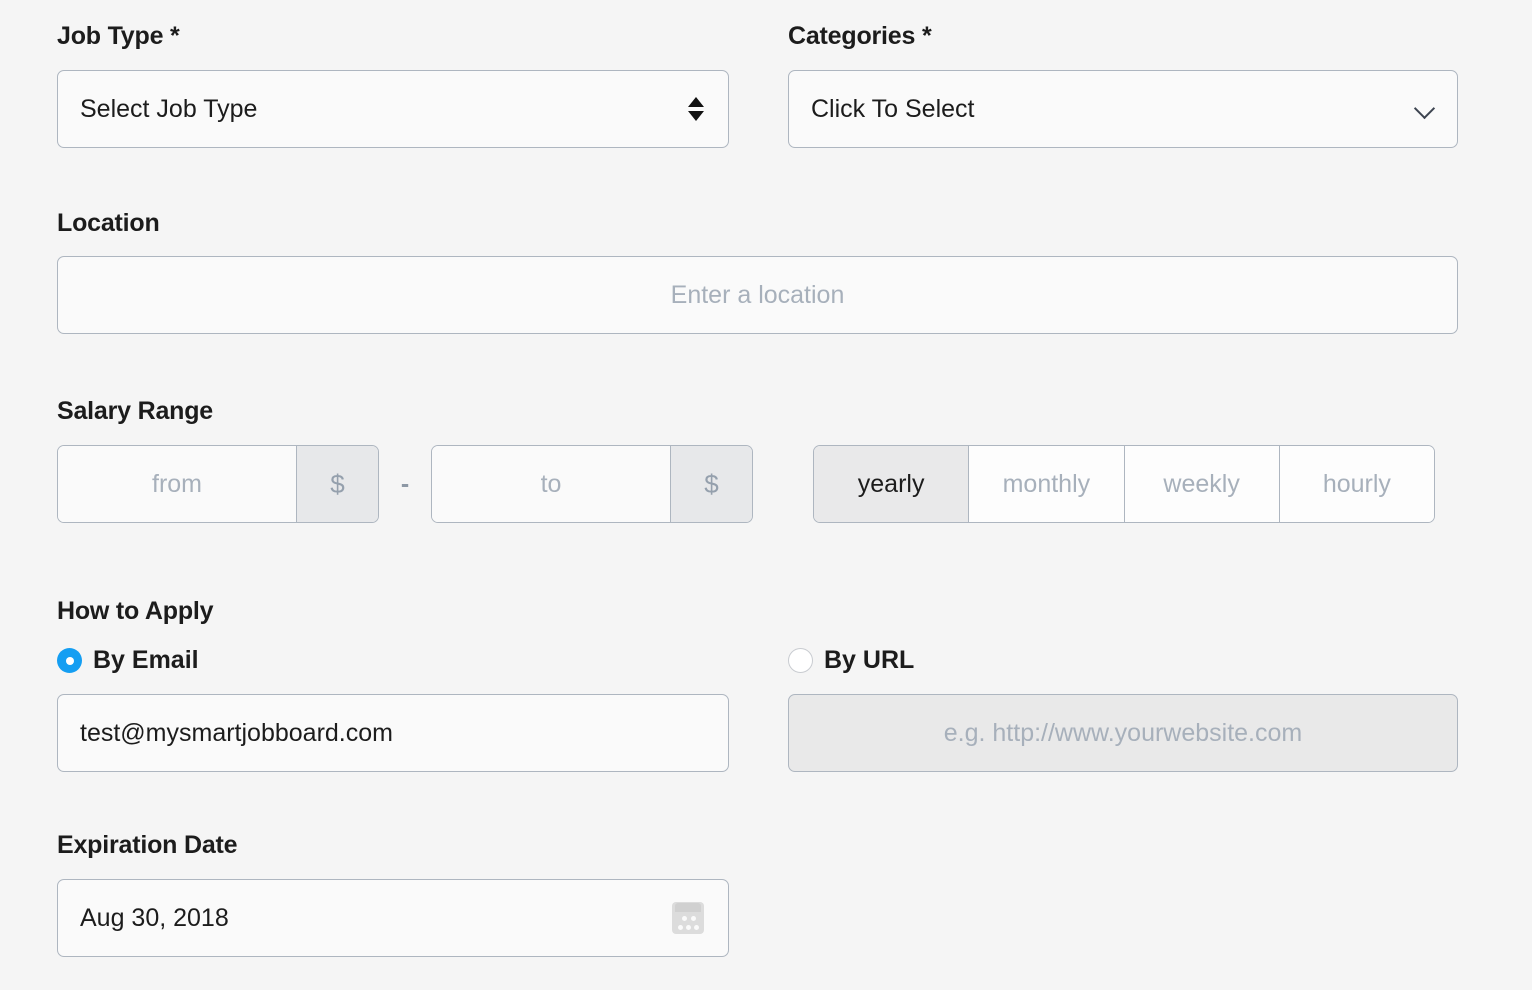 The height and width of the screenshot is (990, 1532). Describe the element at coordinates (146, 660) in the screenshot. I see `apply-by-email-label: By Email` at that location.